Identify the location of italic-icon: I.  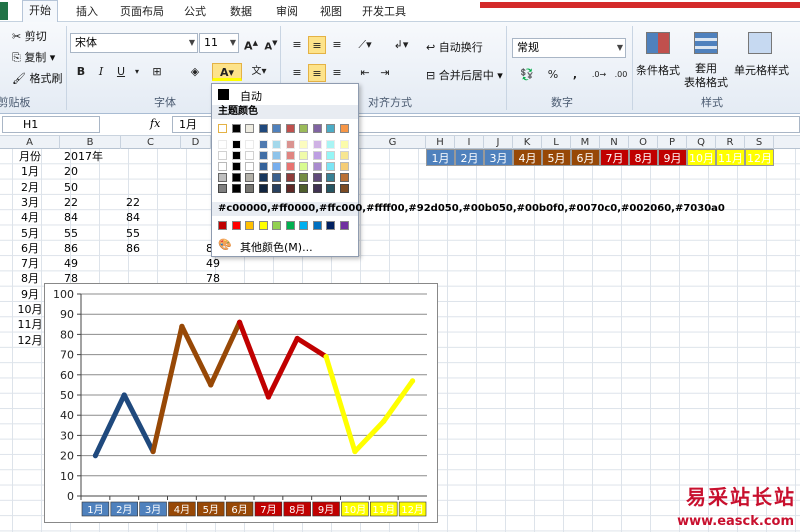
(101, 72).